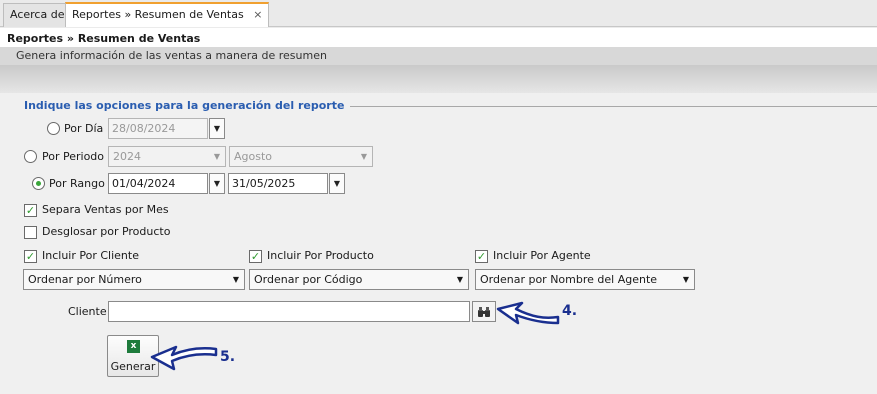 The image size is (877, 394). I want to click on close-icon: ×, so click(257, 14).